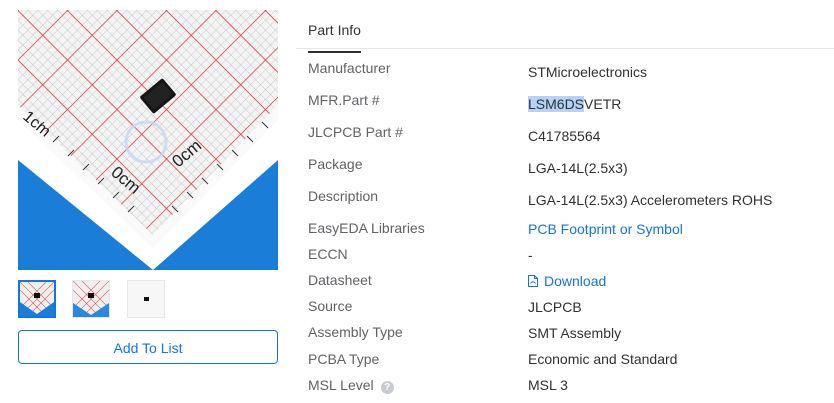  Describe the element at coordinates (605, 229) in the screenshot. I see `pcb-footprint-link: PCB Footprint or Symbol` at that location.